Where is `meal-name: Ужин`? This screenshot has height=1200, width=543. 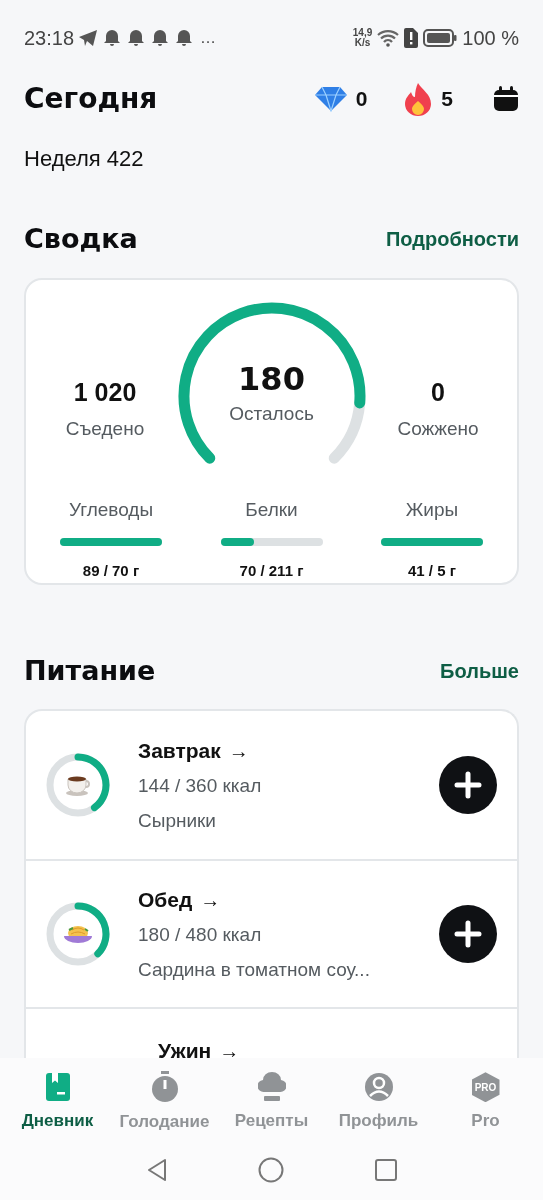
meal-name: Ужин is located at coordinates (185, 1046).